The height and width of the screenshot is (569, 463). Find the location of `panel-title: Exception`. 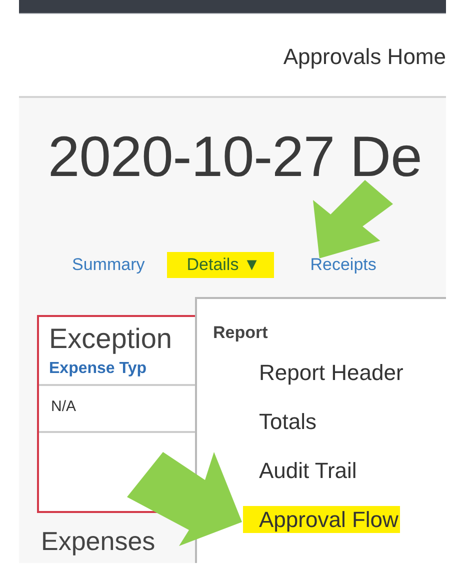

panel-title: Exception is located at coordinates (110, 338).